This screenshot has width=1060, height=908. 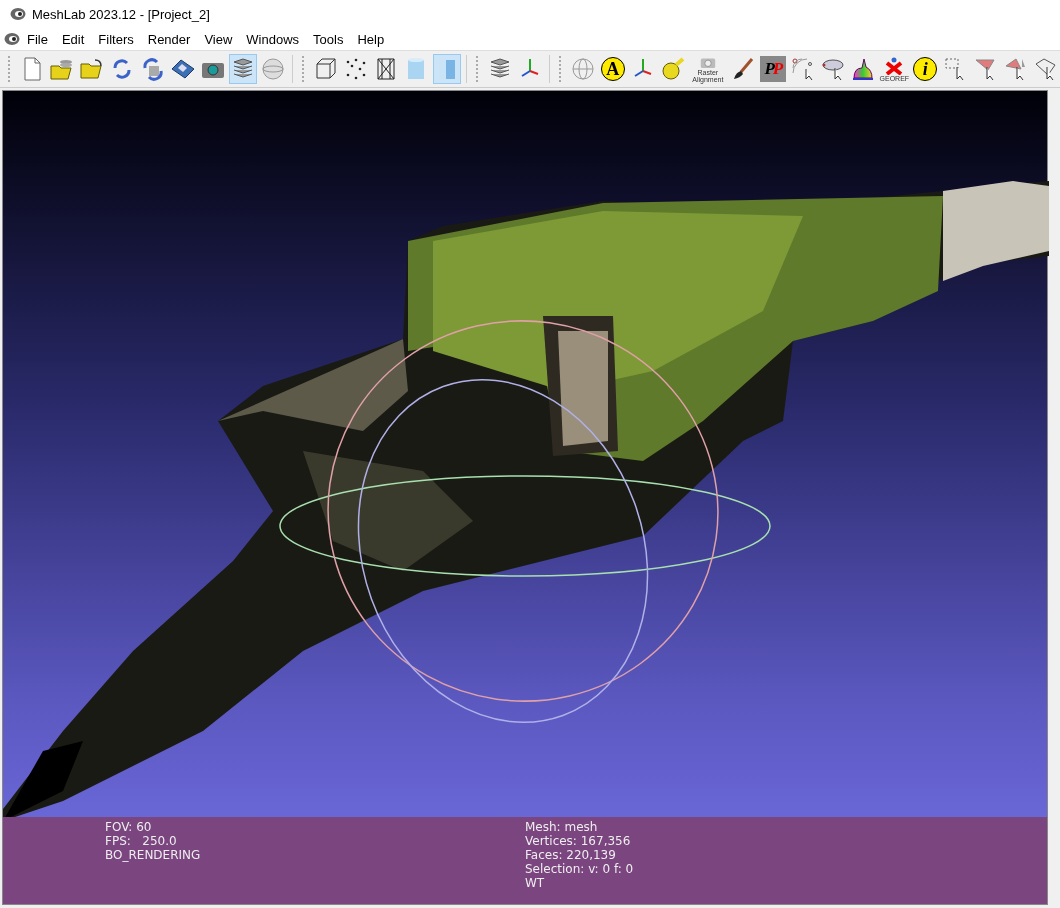 What do you see at coordinates (116, 39) in the screenshot?
I see `menu-item: Filters` at bounding box center [116, 39].